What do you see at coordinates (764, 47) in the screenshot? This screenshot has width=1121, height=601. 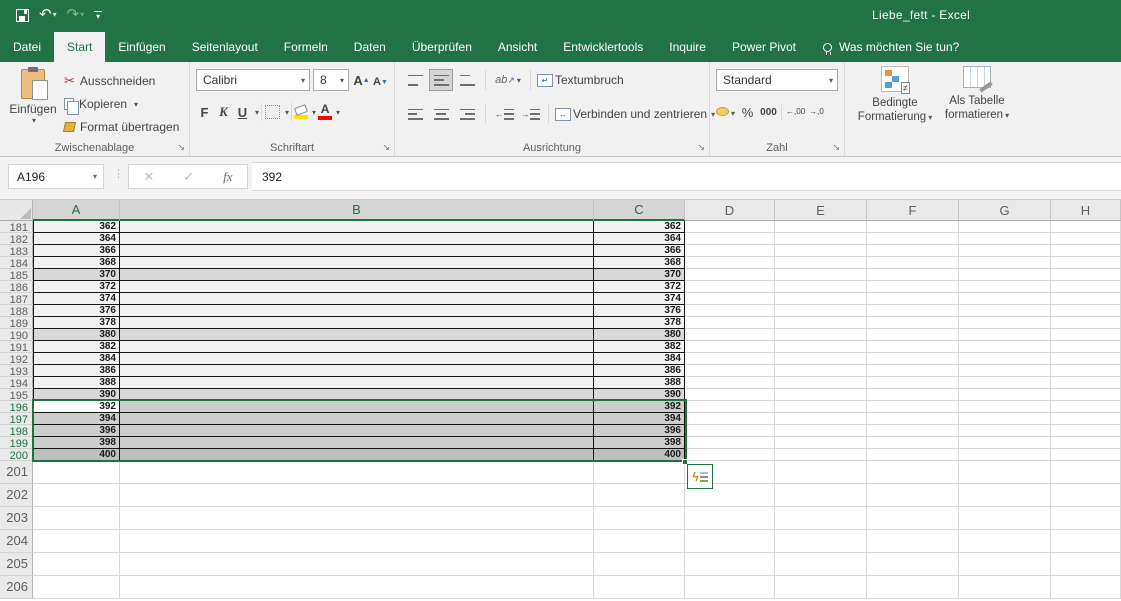 I see `tab-power-pivot: Power Pivot` at bounding box center [764, 47].